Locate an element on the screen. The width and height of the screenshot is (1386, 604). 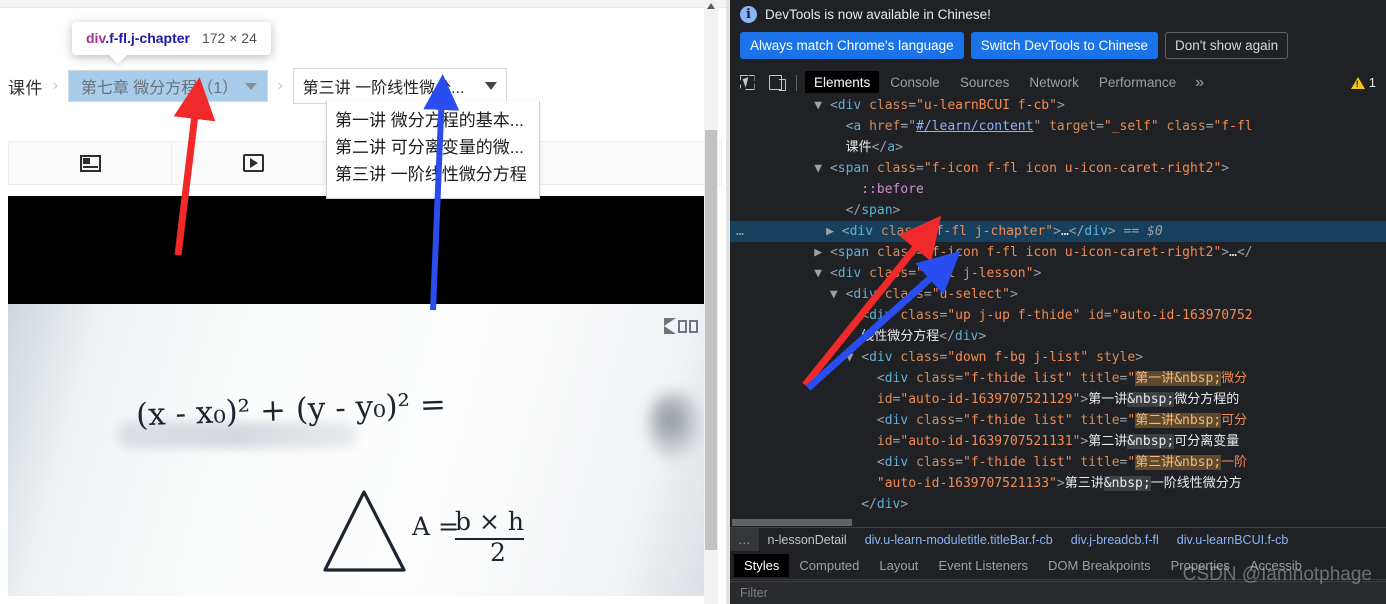
dom-token-val: "u-learnBCUI f-cb" is located at coordinates (986, 105).